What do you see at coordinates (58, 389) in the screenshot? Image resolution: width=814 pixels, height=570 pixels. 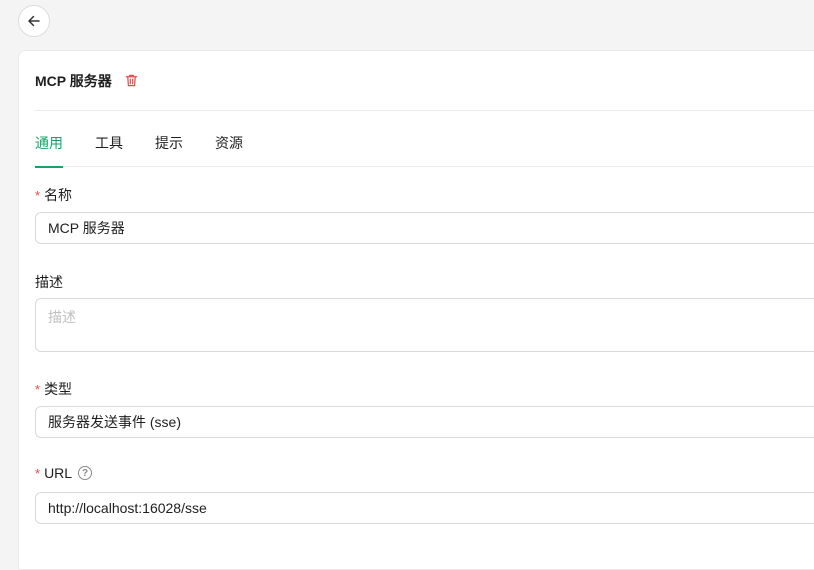 I see `type-label-text: 类型` at bounding box center [58, 389].